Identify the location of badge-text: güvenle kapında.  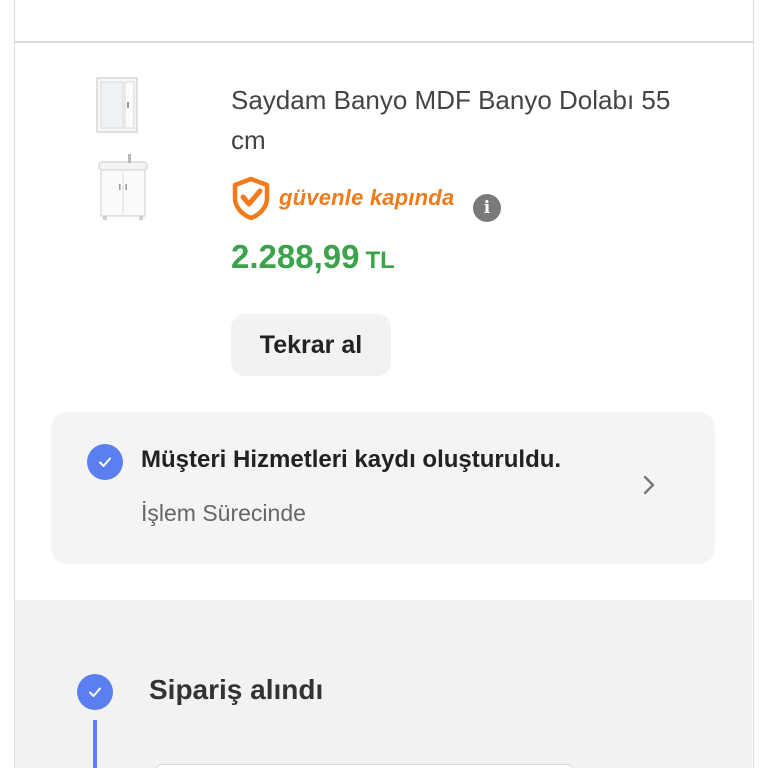
(367, 197).